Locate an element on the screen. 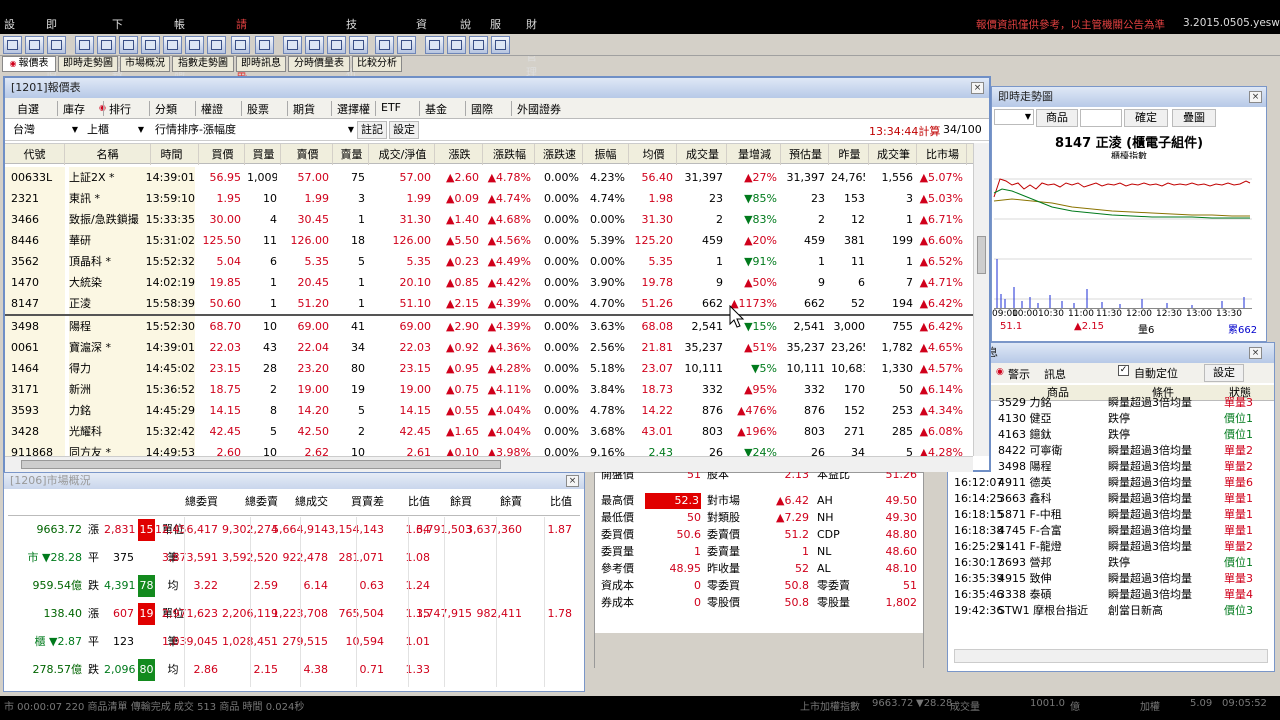 This screenshot has height=720, width=1280. alert-row: 16:12:07 4911 德英 瞬量超過3倍均量 單量6 is located at coordinates (1111, 483).